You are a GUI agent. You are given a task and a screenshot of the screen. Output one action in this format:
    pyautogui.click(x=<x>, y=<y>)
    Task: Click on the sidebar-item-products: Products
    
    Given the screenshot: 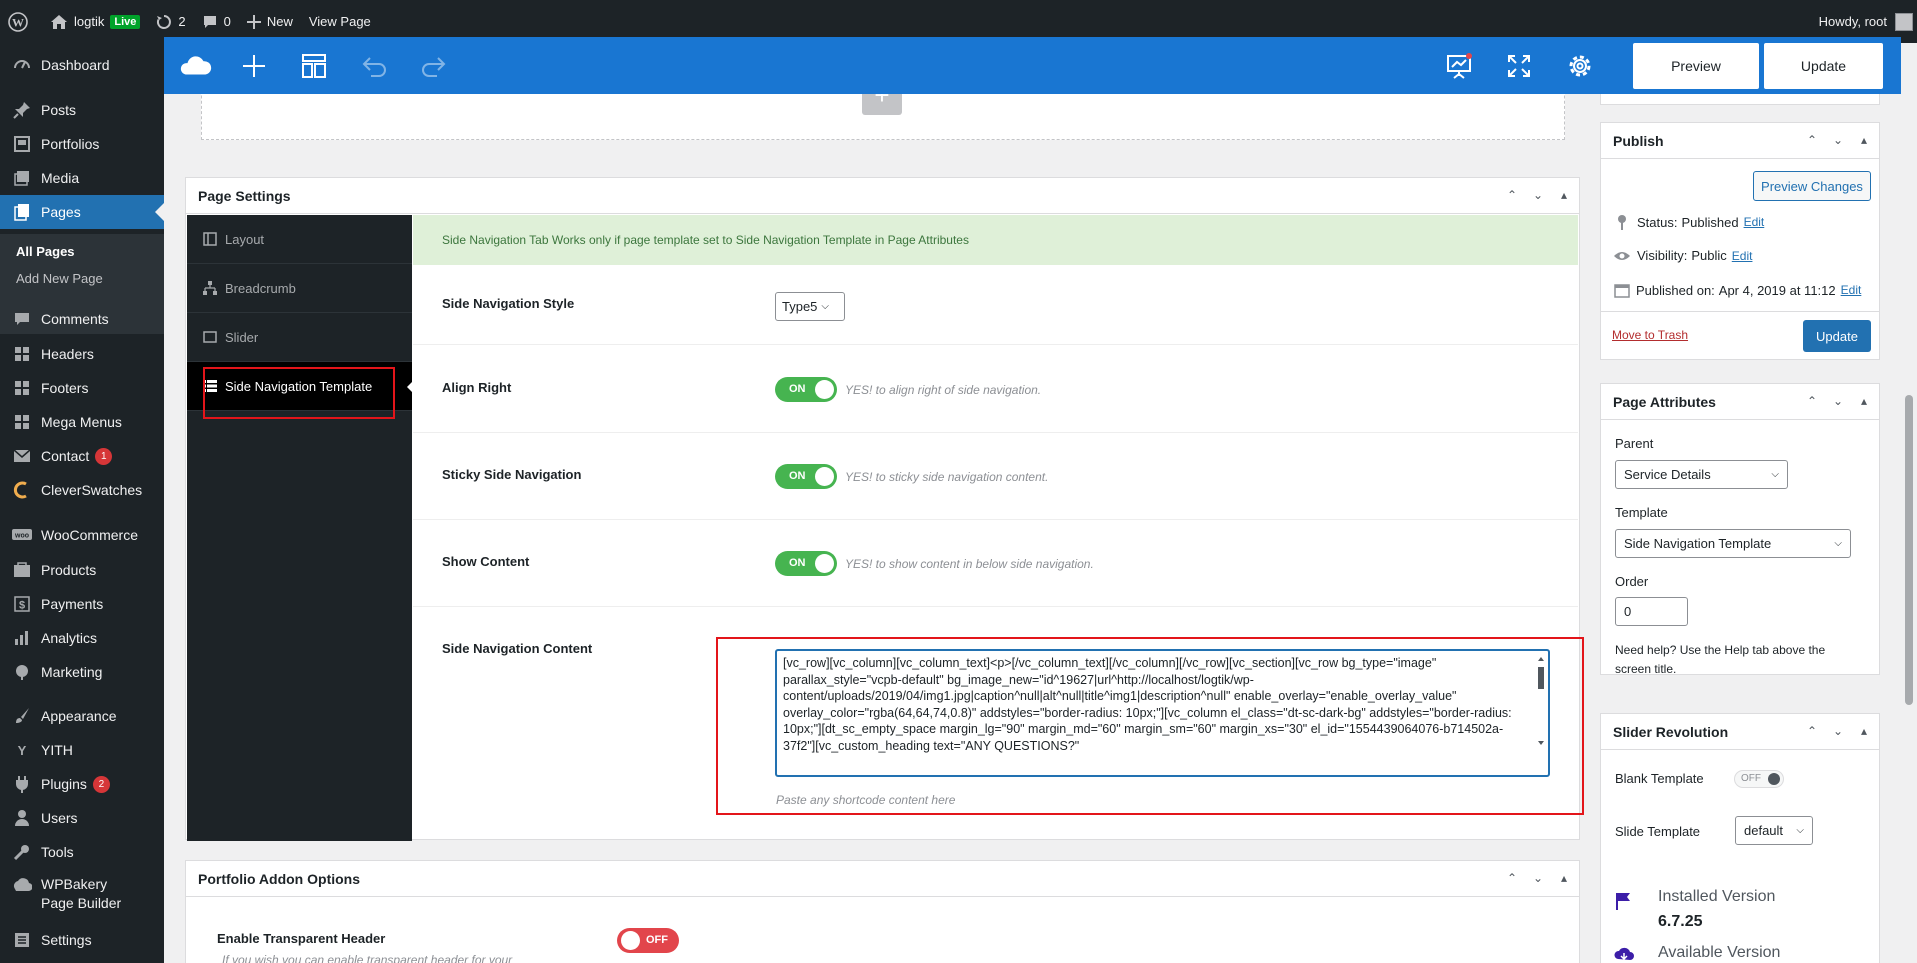 What is the action you would take?
    pyautogui.click(x=82, y=570)
    